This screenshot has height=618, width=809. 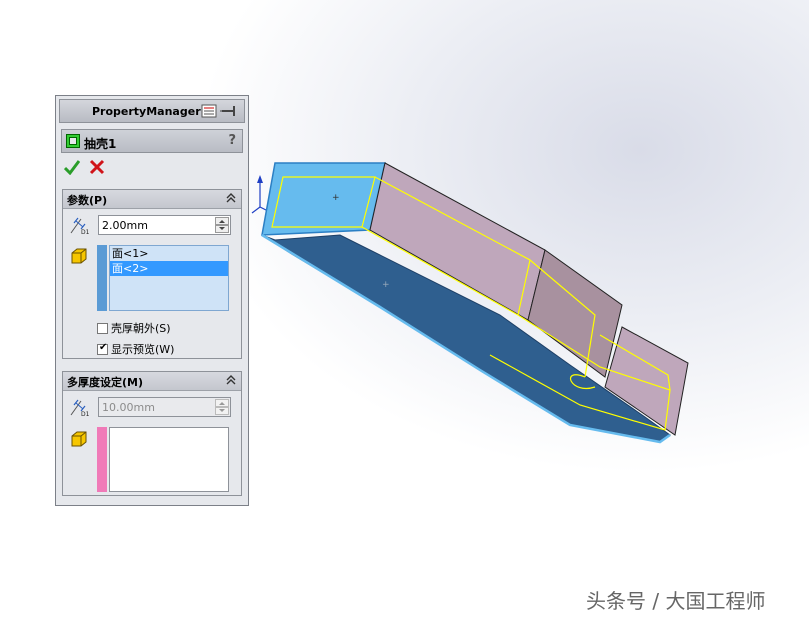 I want to click on thickness-spinbox, so click(x=164, y=225).